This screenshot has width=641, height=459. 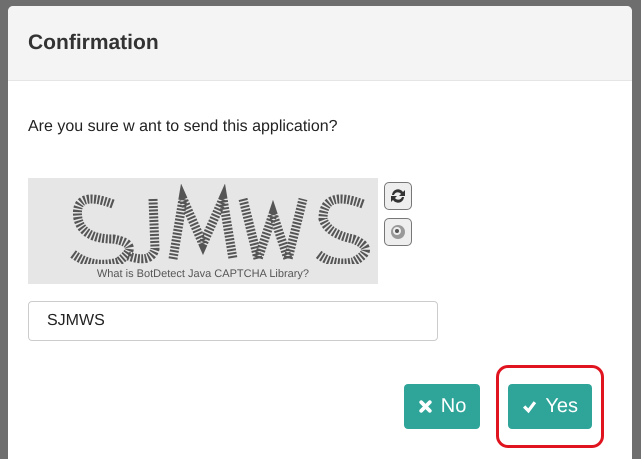 I want to click on yes-button: Yes, so click(x=550, y=406).